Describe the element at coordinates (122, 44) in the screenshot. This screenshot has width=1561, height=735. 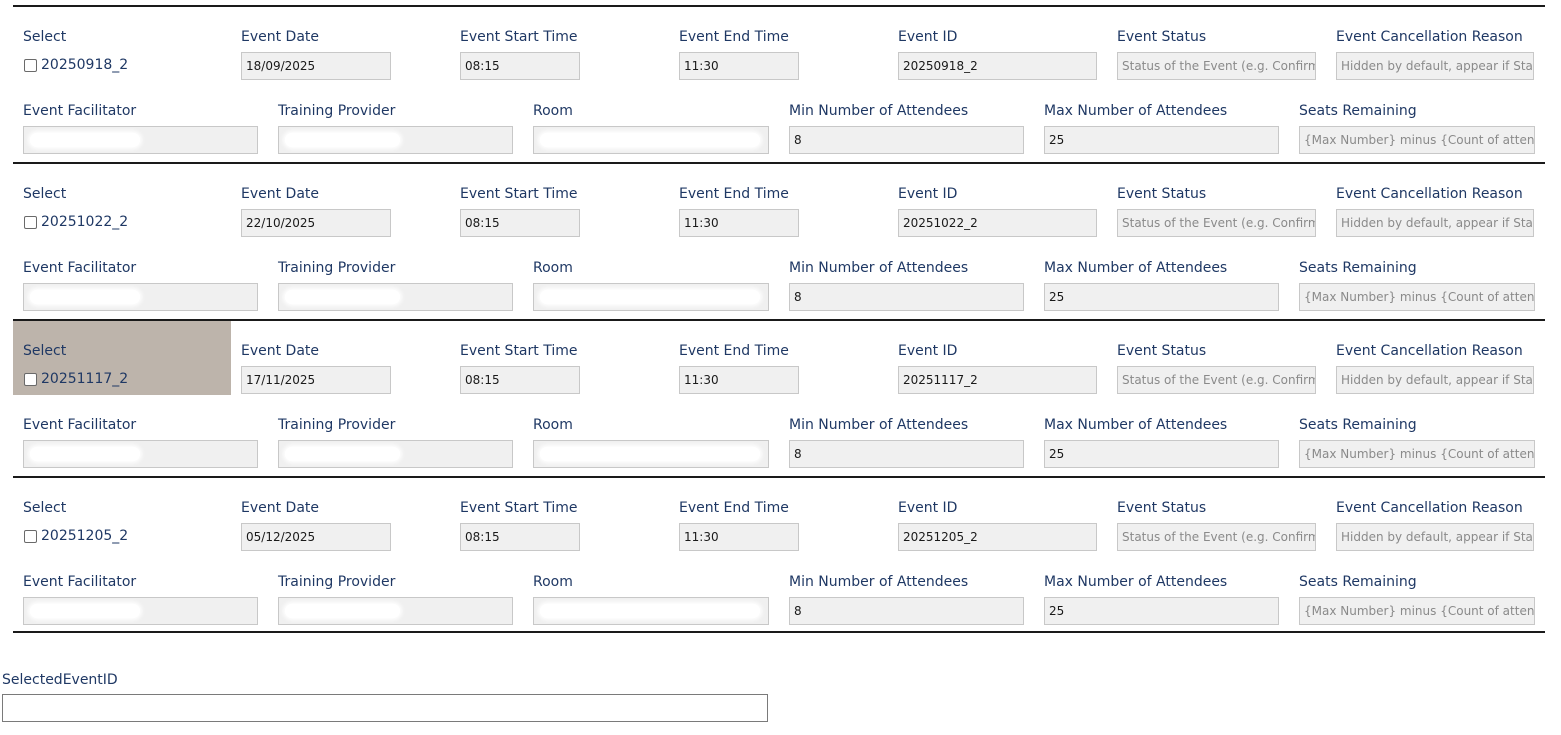
I see `select-cell: Select 20250918_2` at that location.